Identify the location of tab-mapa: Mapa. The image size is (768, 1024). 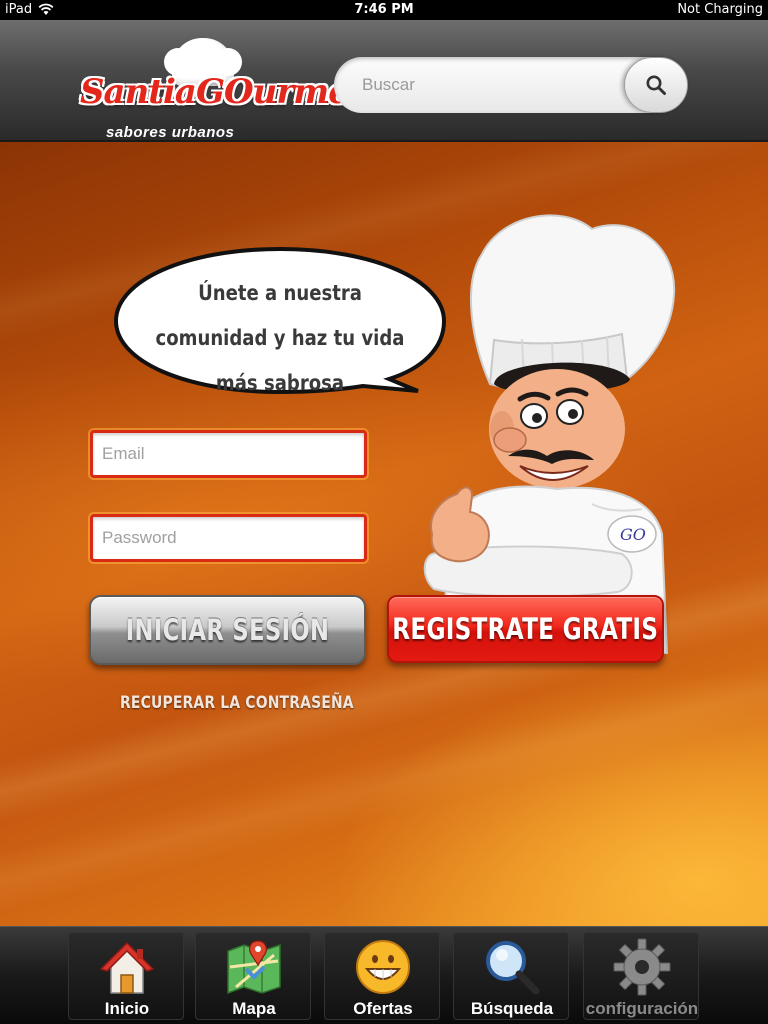
(253, 976).